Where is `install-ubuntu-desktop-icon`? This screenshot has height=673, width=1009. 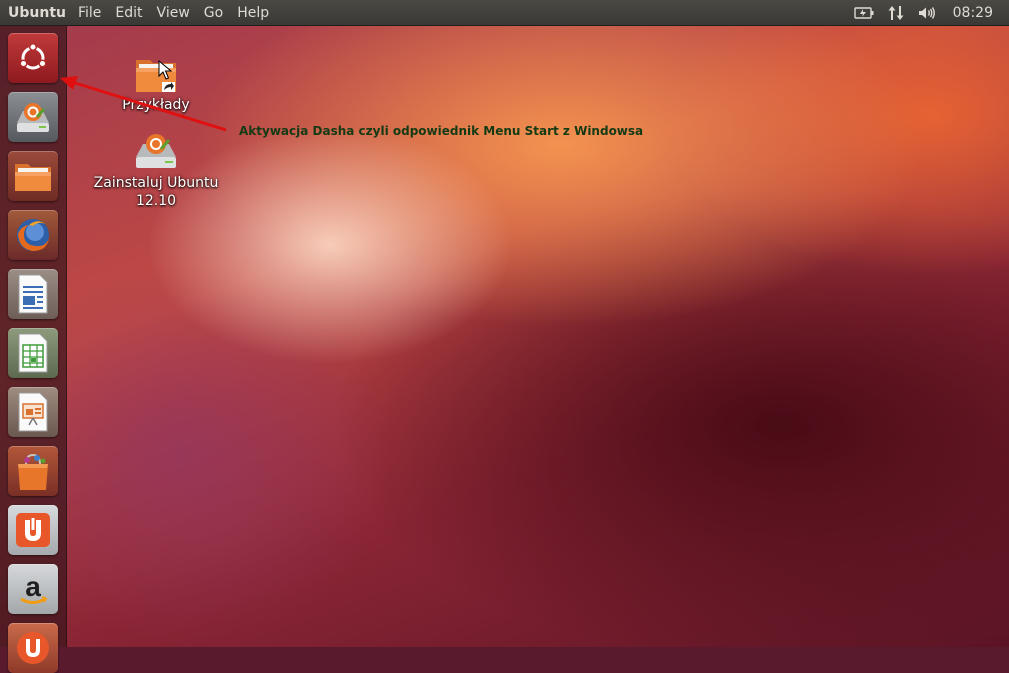
install-ubuntu-desktop-icon is located at coordinates (156, 152).